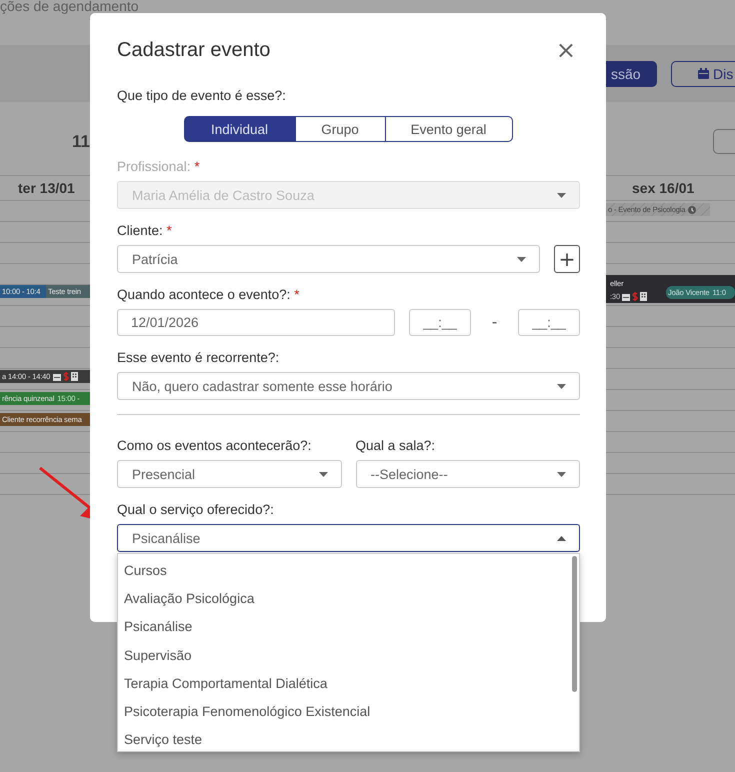  I want to click on dialog-title: Cadastrar evento, so click(193, 50).